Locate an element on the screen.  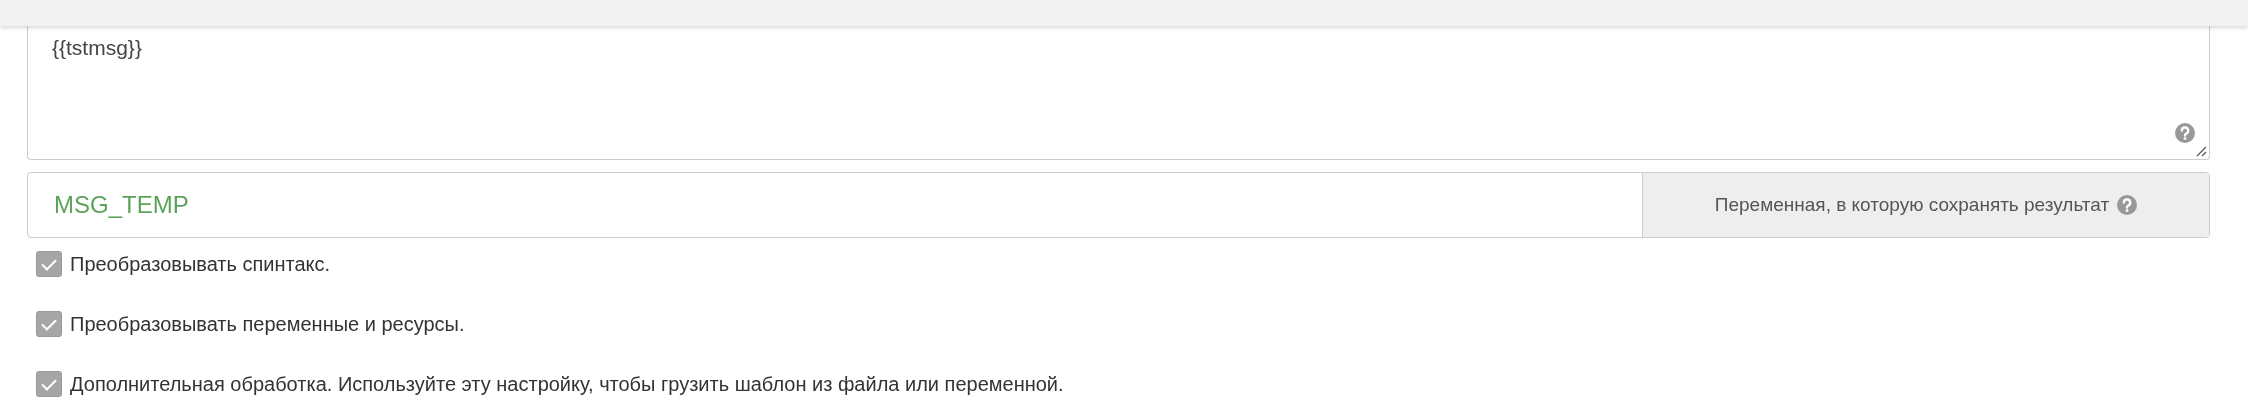
help-icon is located at coordinates (2127, 205).